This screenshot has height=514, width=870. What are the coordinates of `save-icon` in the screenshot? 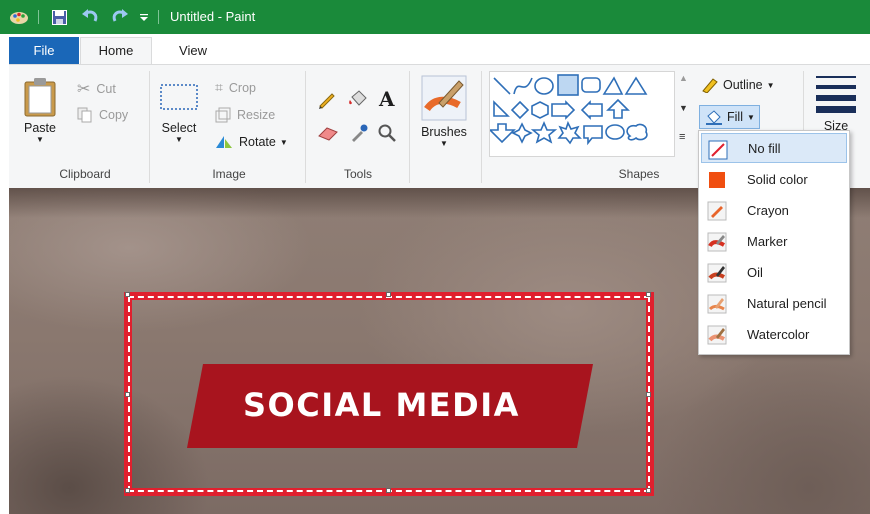 It's located at (59, 17).